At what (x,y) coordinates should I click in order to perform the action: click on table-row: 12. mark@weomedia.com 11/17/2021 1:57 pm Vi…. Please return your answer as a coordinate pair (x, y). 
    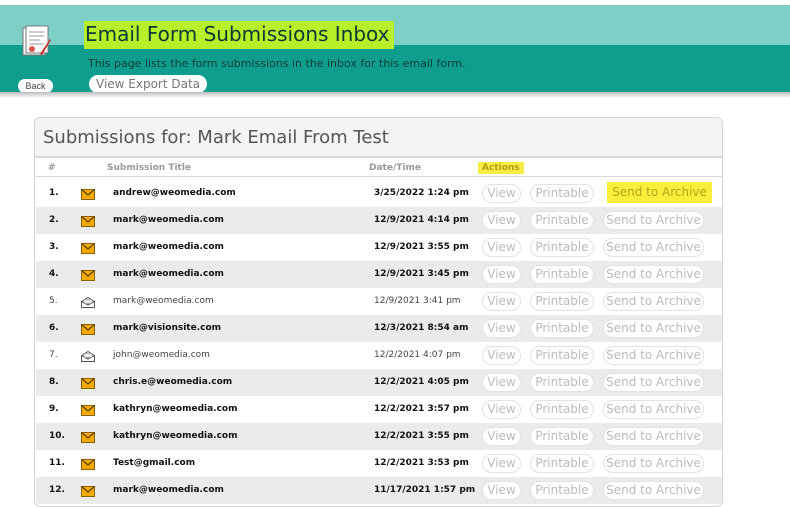
    Looking at the image, I should click on (379, 490).